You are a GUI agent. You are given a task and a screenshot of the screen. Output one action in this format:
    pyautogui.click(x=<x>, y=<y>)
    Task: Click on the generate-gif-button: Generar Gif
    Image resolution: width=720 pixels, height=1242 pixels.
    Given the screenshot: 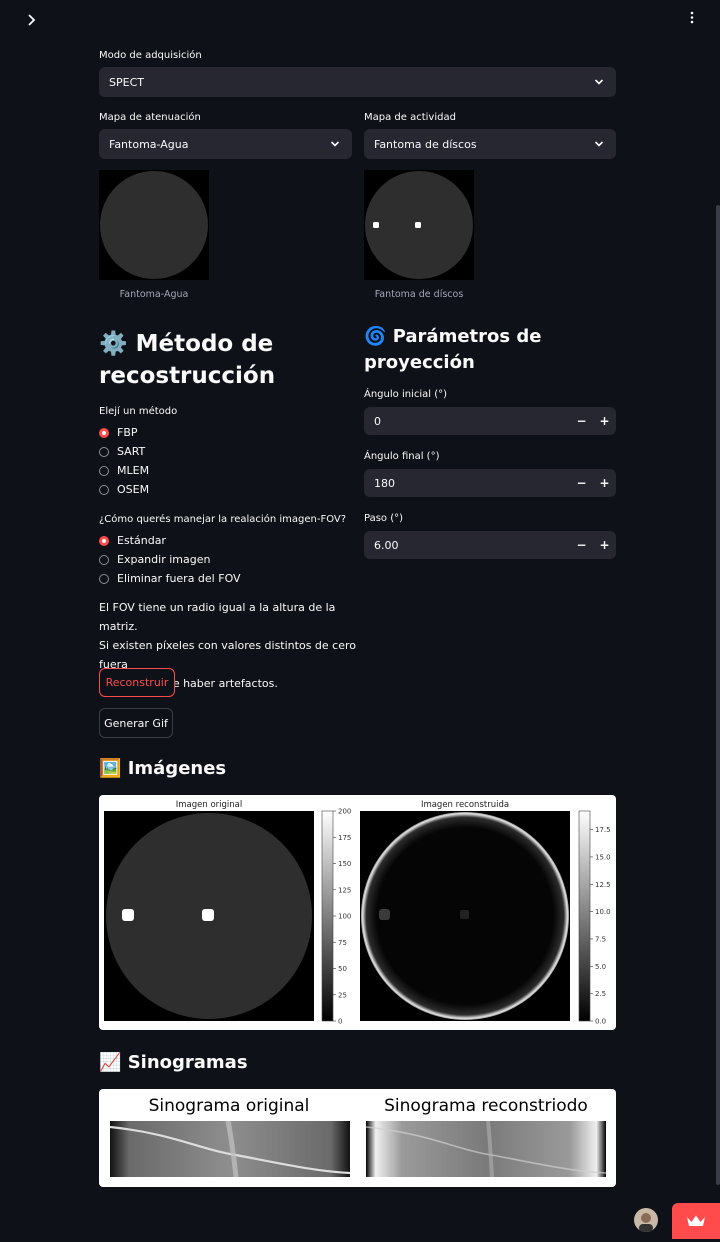 What is the action you would take?
    pyautogui.click(x=136, y=723)
    